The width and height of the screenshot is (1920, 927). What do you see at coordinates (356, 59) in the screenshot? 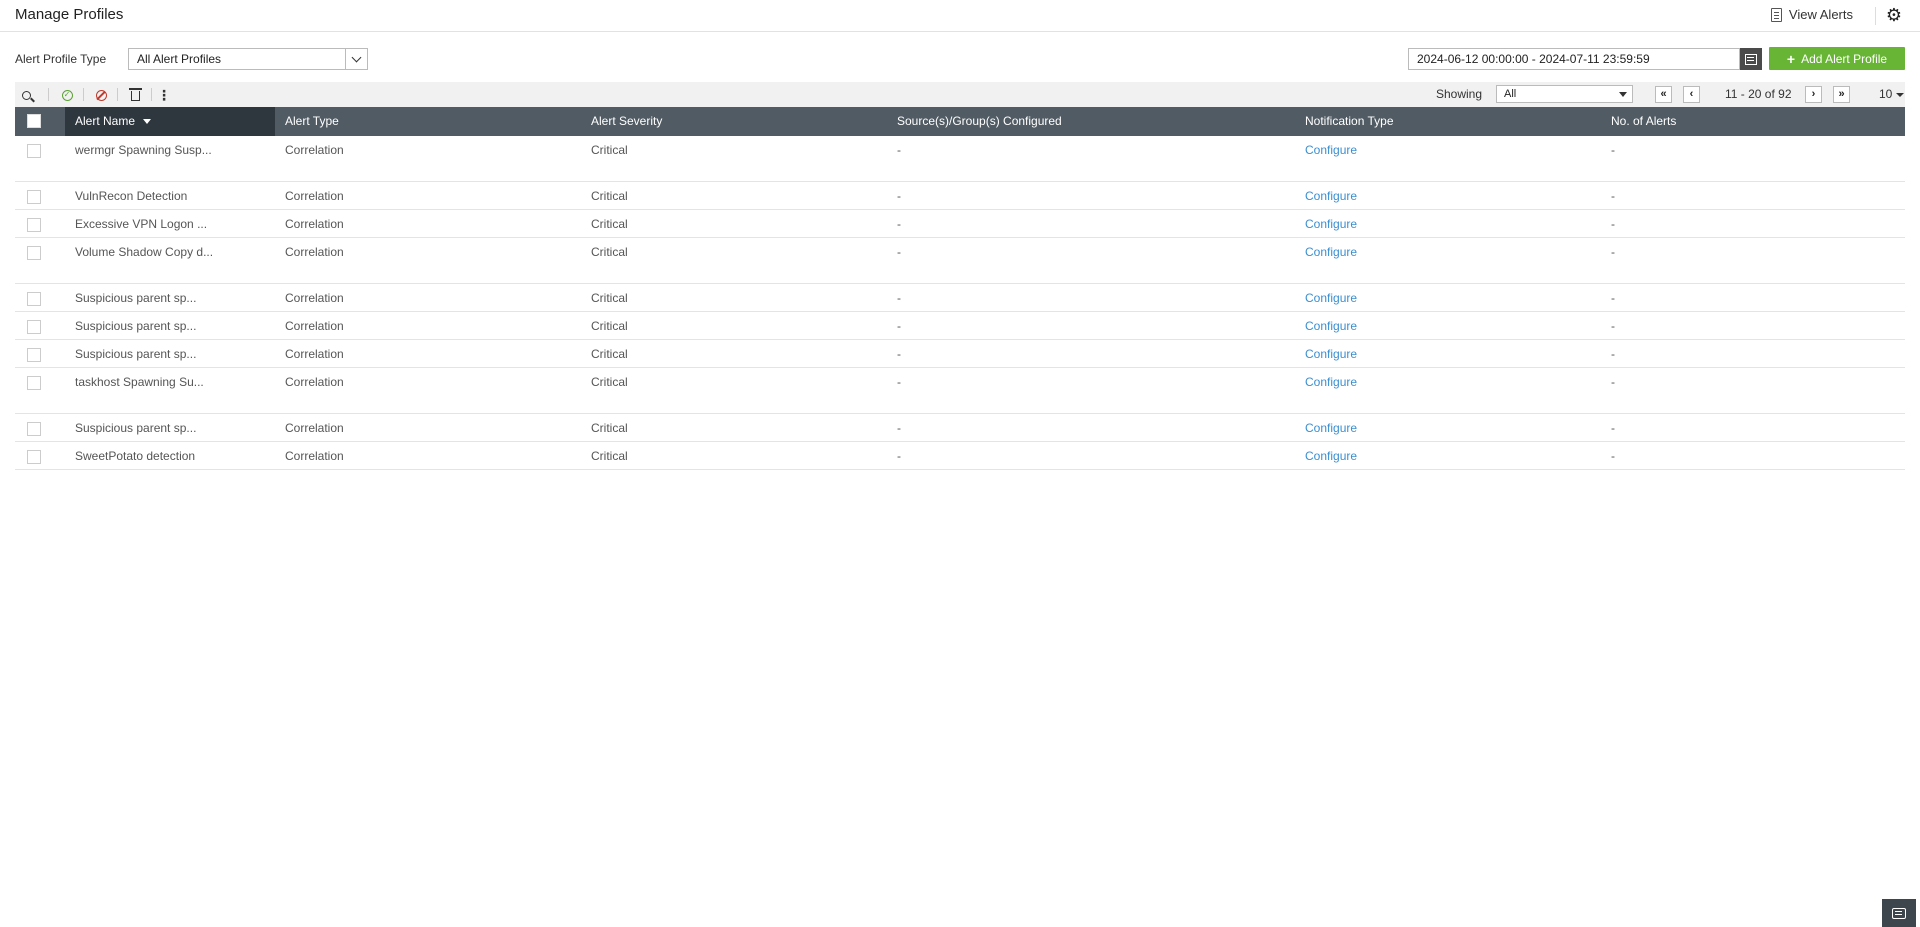
I see `chevron-down-icon` at bounding box center [356, 59].